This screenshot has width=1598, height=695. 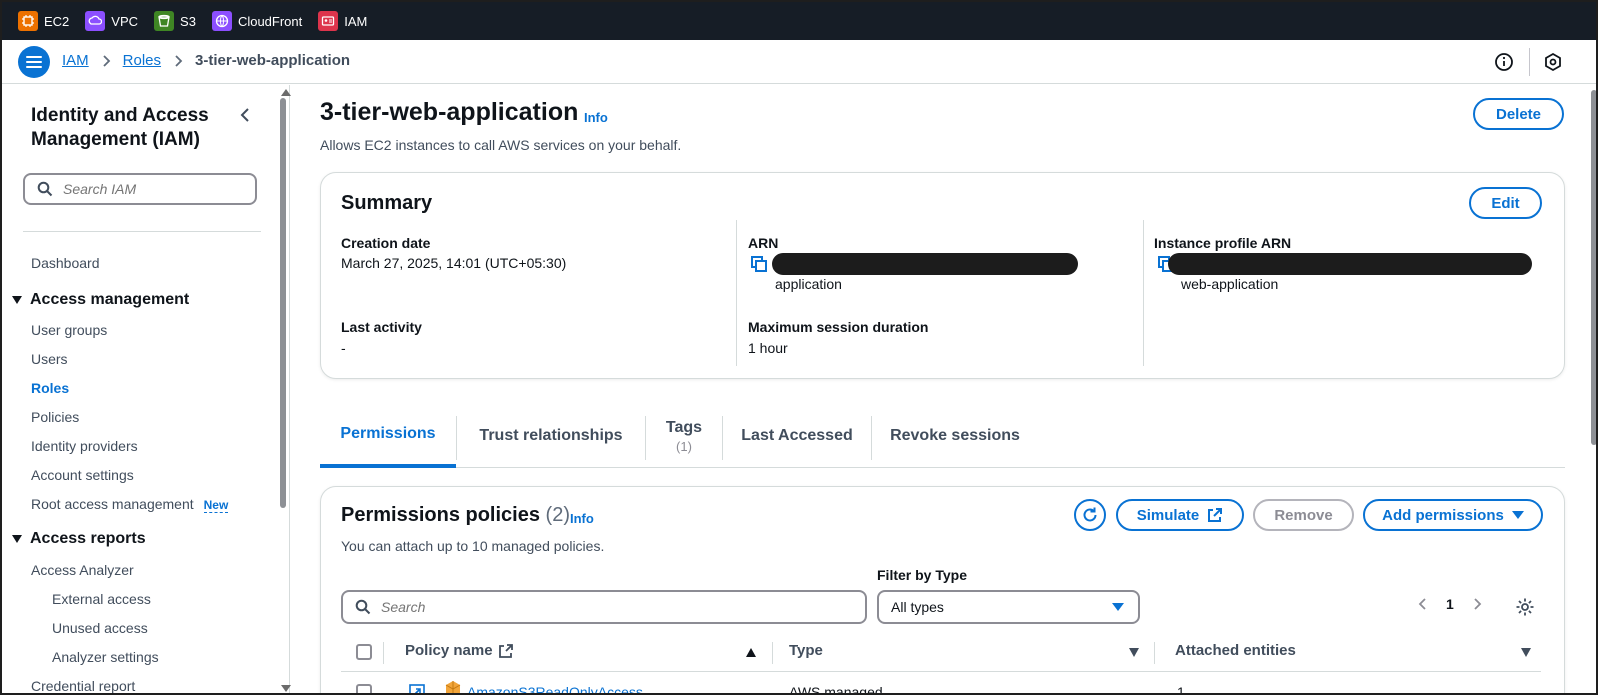 I want to click on breadcrumb-iam: IAM, so click(x=75, y=60).